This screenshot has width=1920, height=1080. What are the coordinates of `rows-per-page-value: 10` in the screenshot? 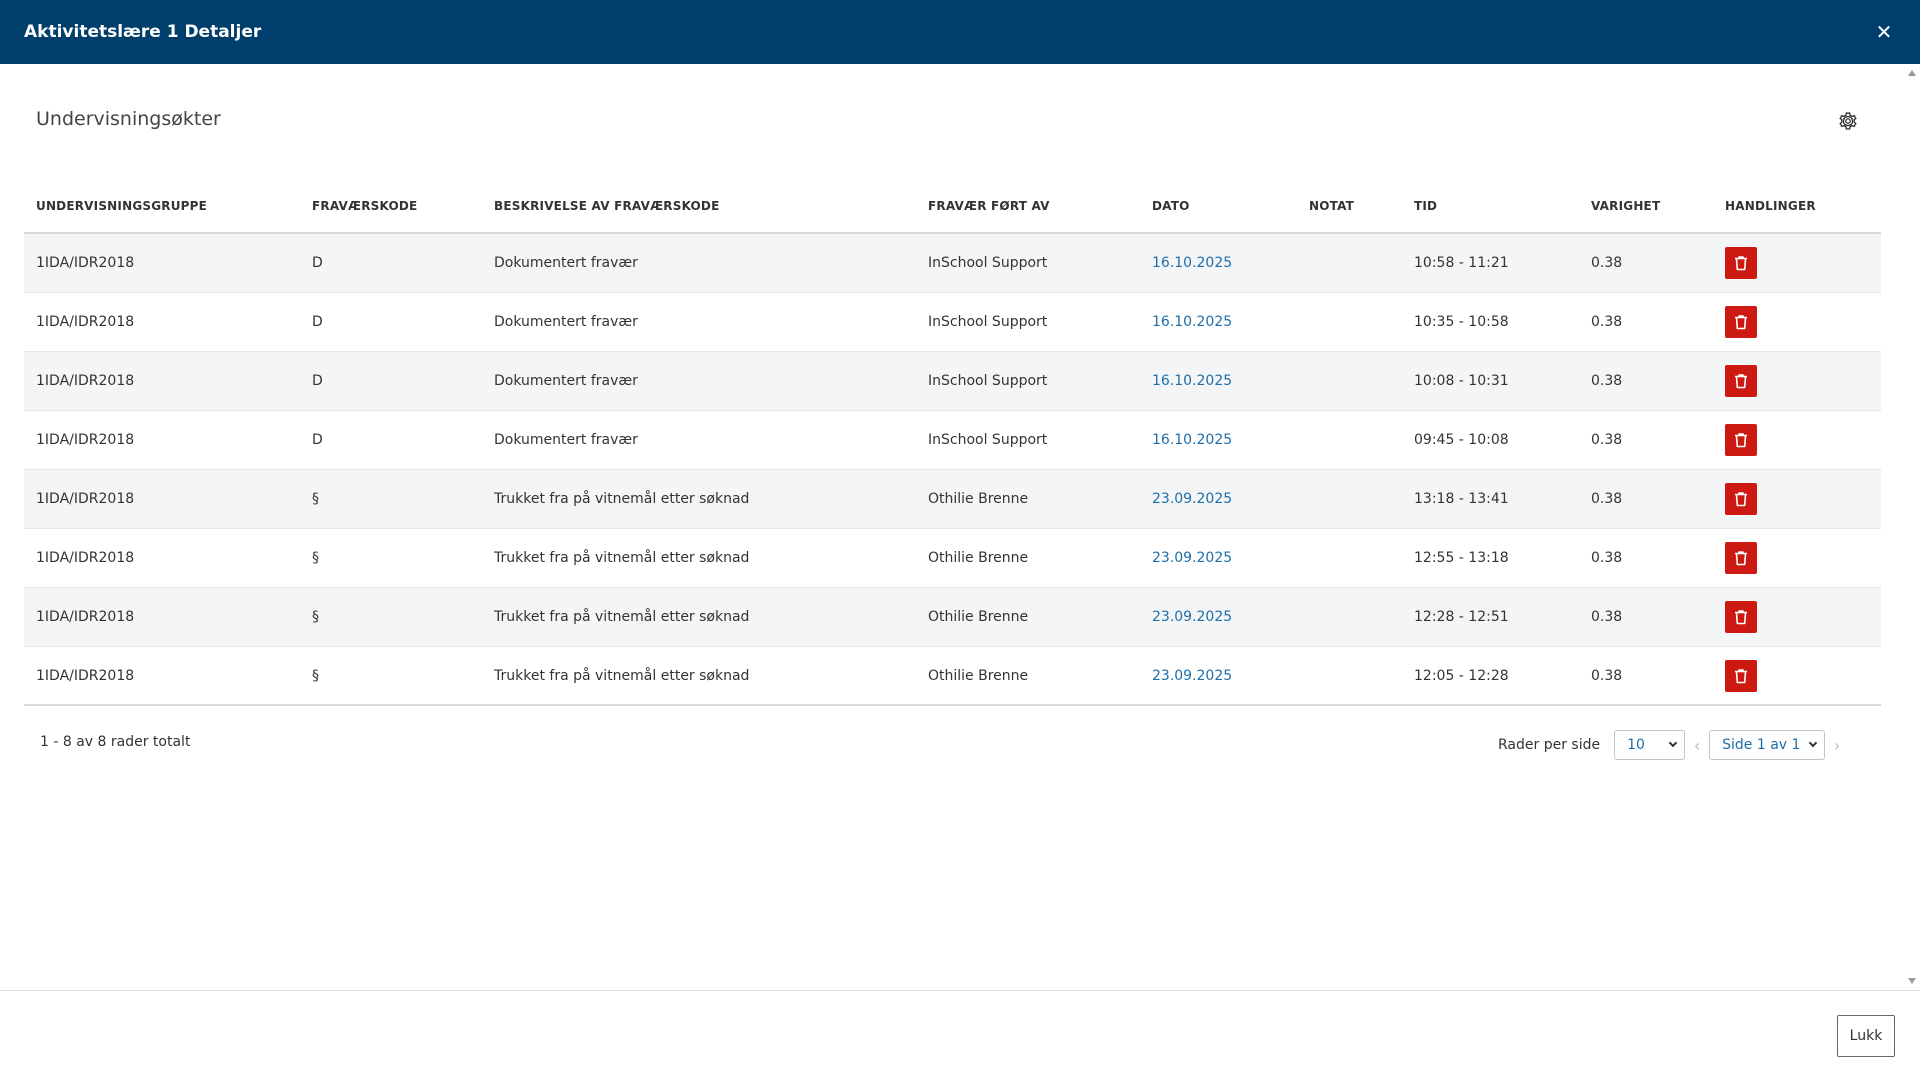 It's located at (1636, 745).